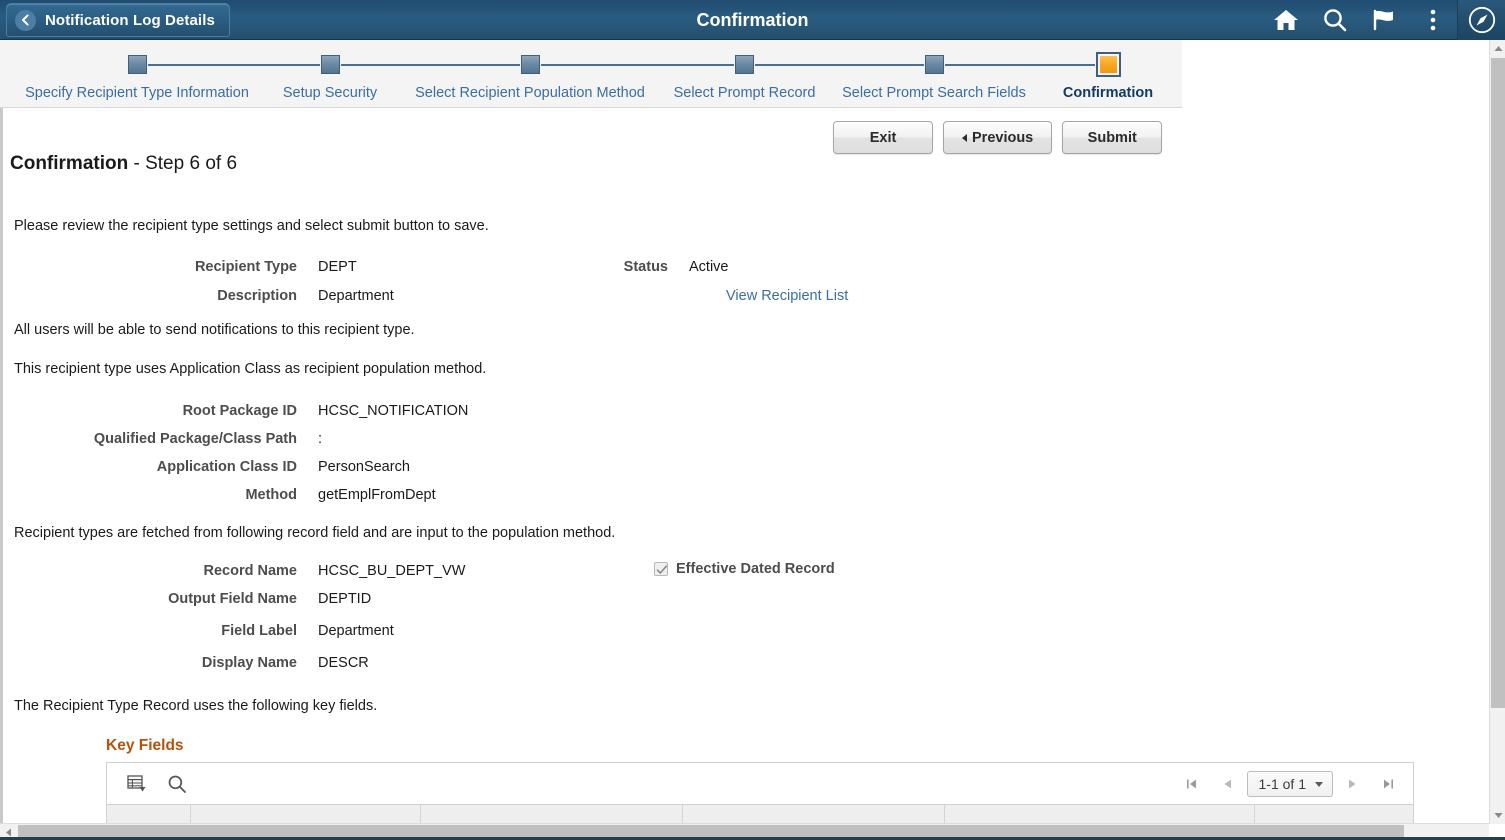 The height and width of the screenshot is (840, 1505). What do you see at coordinates (343, 663) in the screenshot?
I see `display-name-value: DESCR` at bounding box center [343, 663].